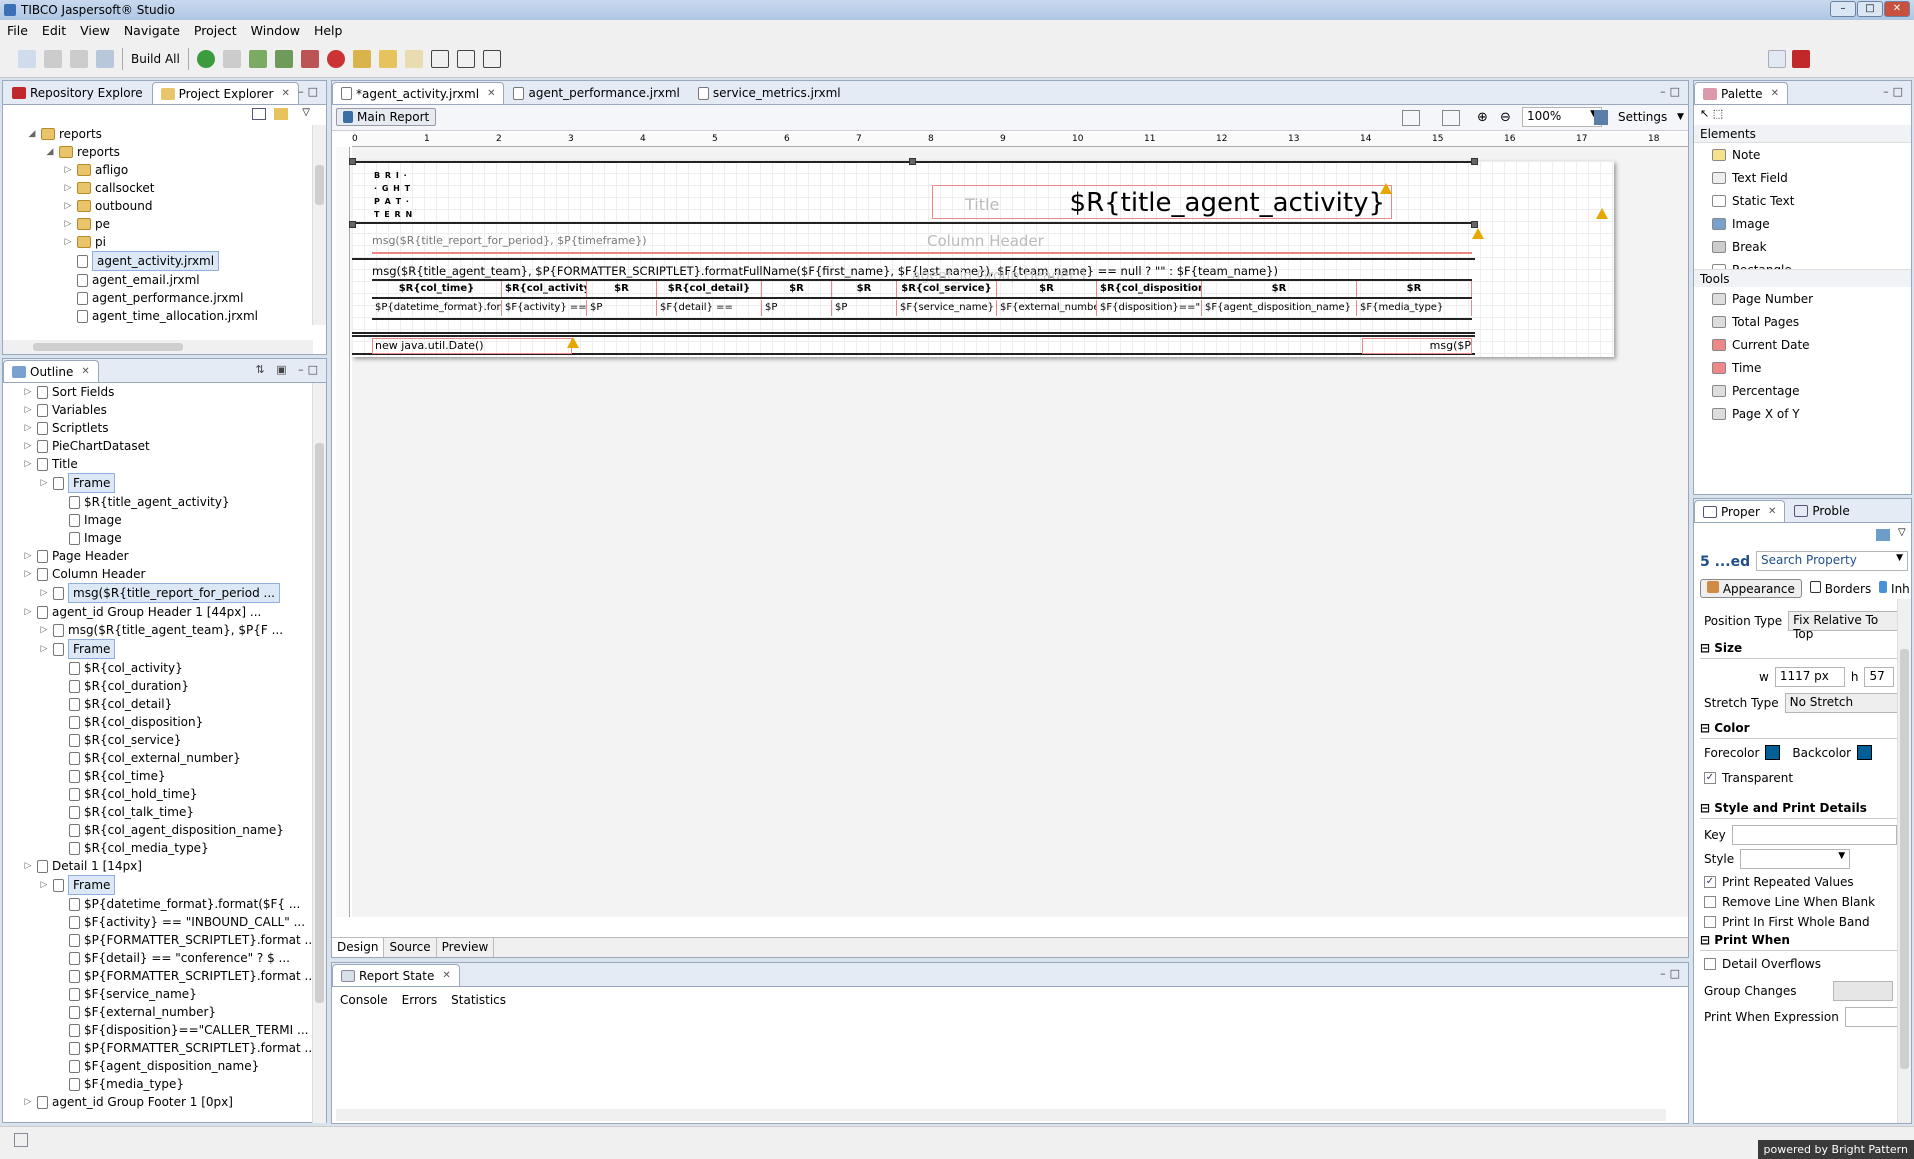  What do you see at coordinates (1451, 118) in the screenshot?
I see `grid-icon` at bounding box center [1451, 118].